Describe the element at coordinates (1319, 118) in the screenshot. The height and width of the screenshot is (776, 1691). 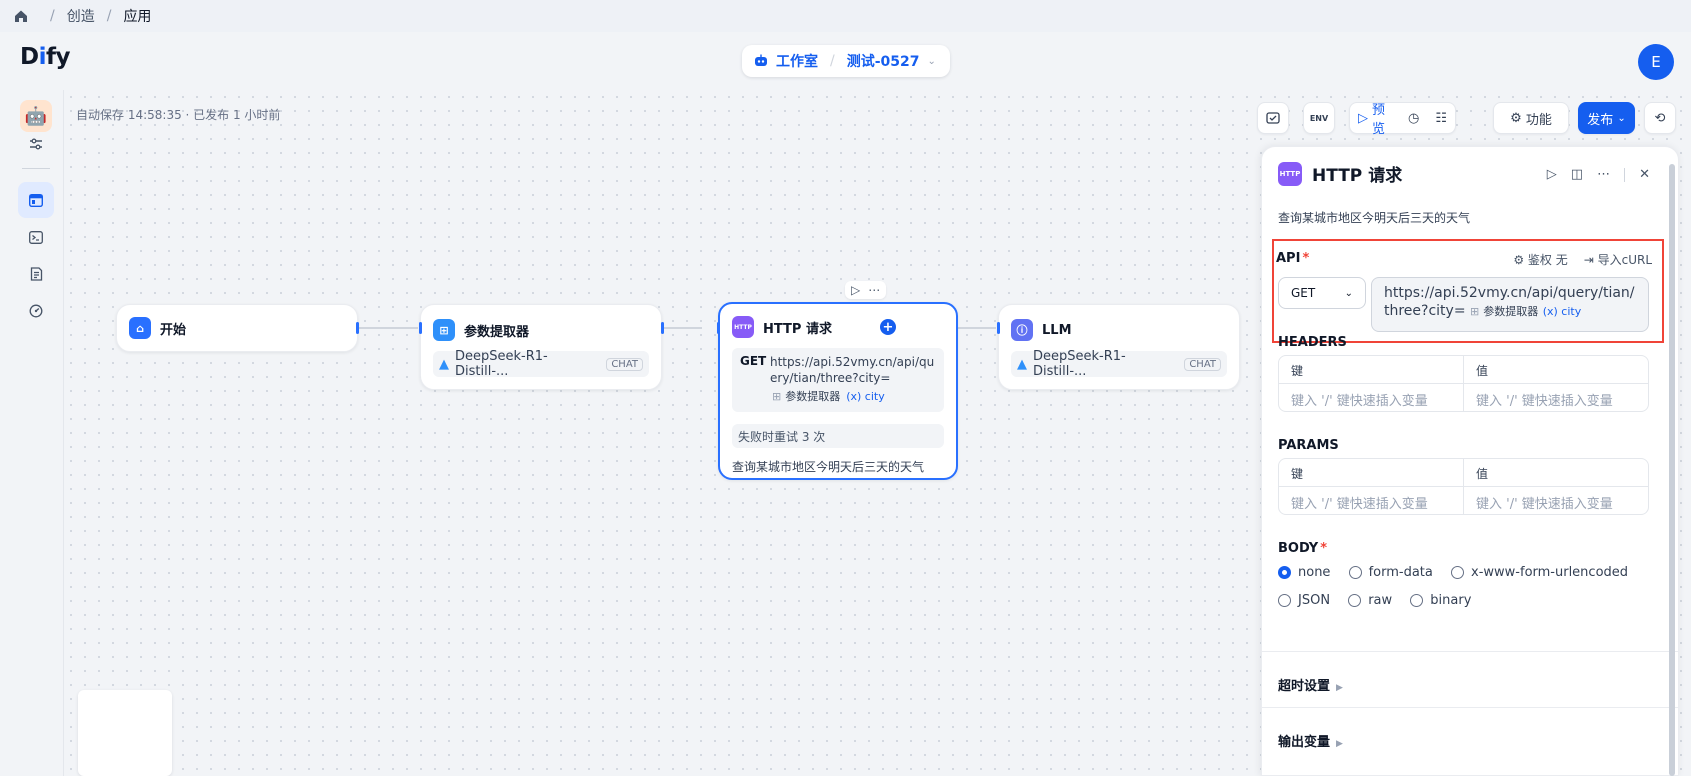
I see `env-button: ENV` at that location.